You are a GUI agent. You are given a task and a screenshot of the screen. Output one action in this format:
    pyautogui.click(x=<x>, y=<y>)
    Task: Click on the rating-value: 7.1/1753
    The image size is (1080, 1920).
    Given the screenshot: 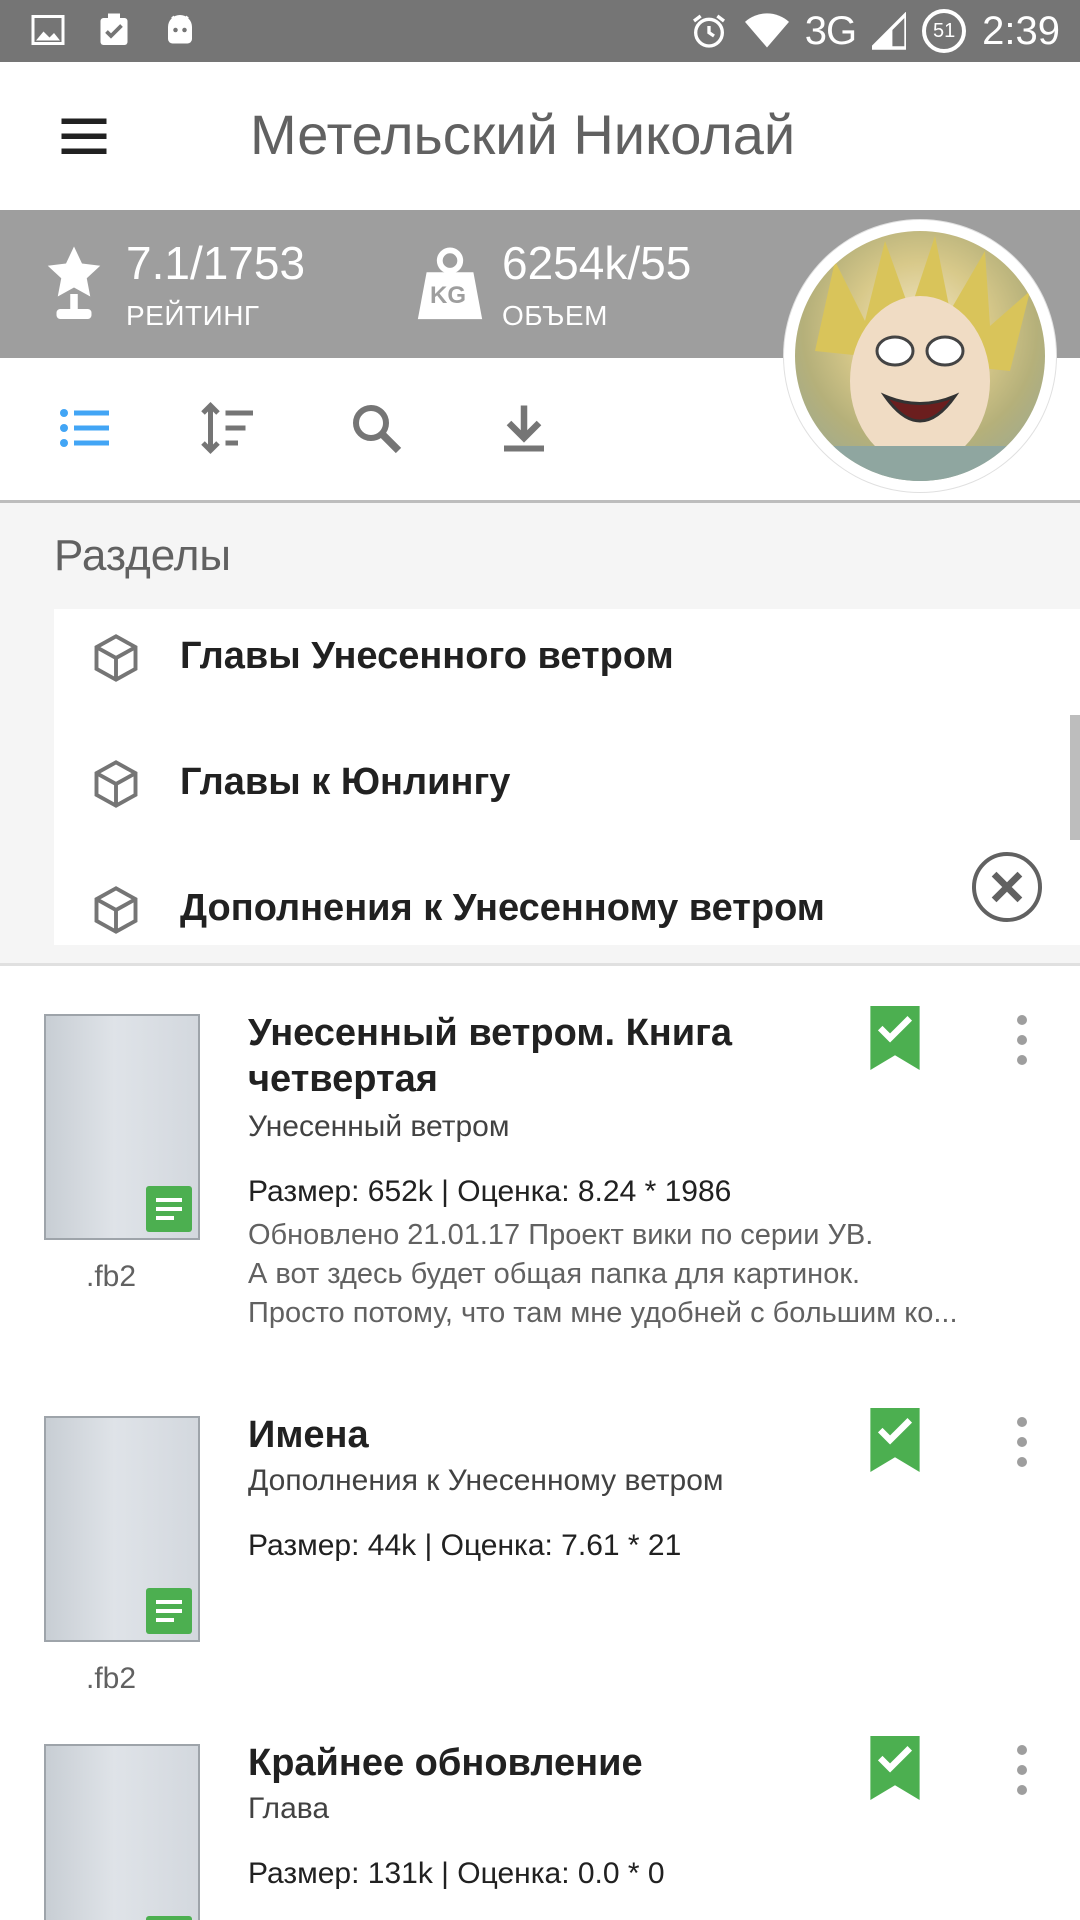 What is the action you would take?
    pyautogui.click(x=216, y=263)
    